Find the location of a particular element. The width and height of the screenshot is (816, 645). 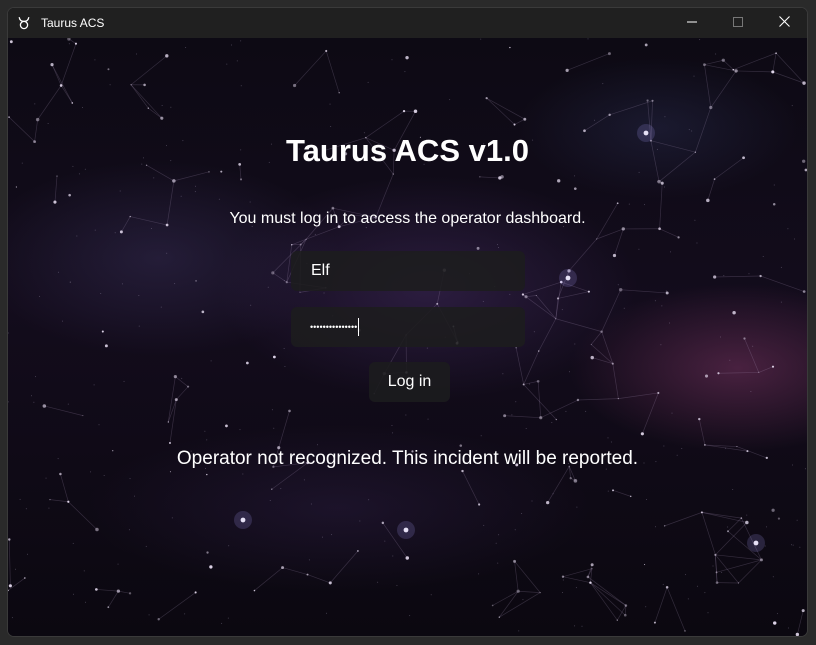

close-button is located at coordinates (784, 23).